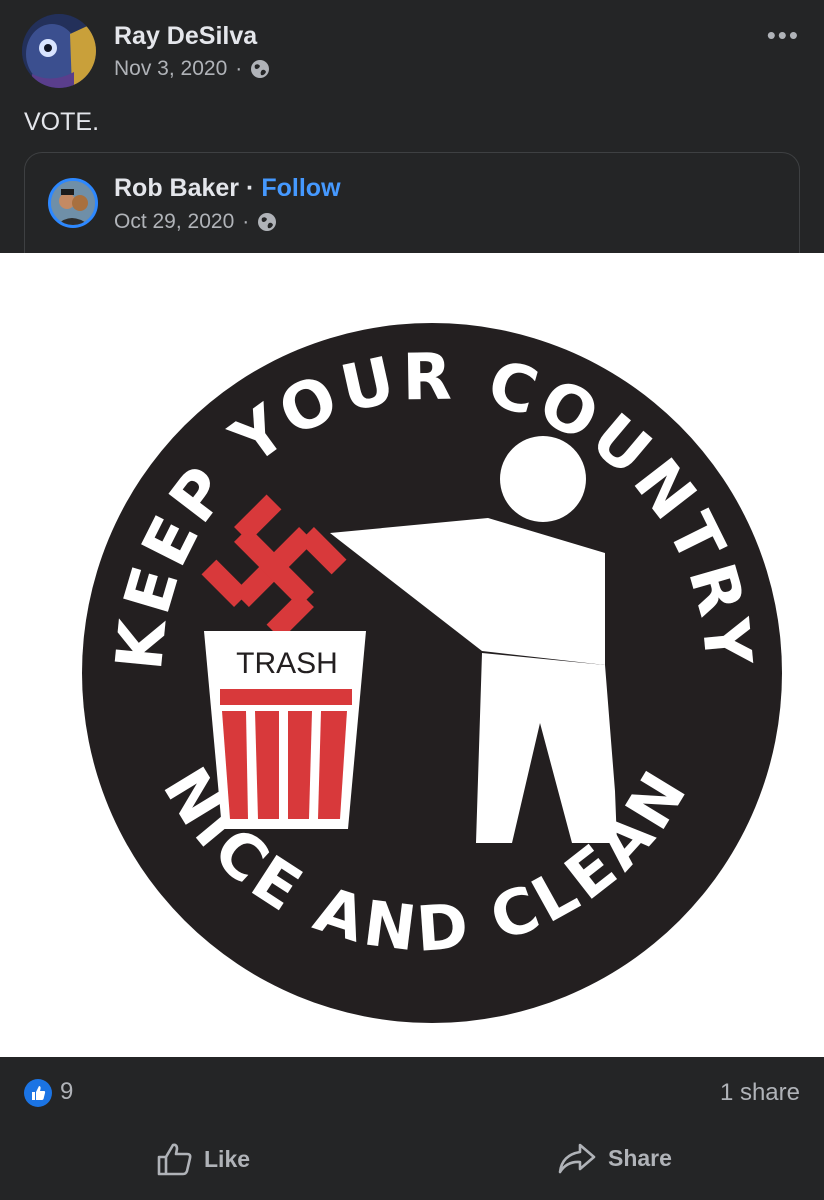 The image size is (824, 1200). What do you see at coordinates (62, 122) in the screenshot?
I see `post-text: VOTE.` at bounding box center [62, 122].